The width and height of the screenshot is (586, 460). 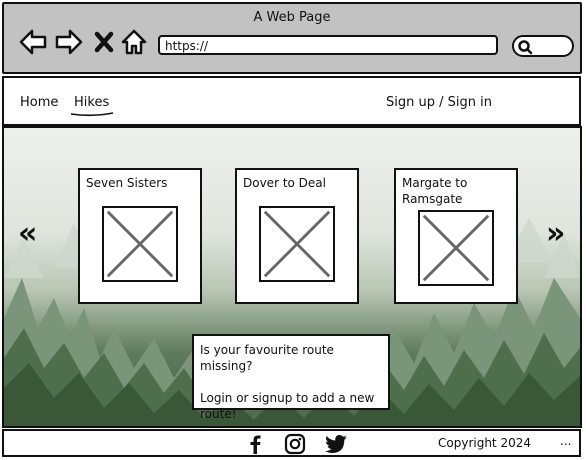 I want to click on route-card: Seven Sisters, so click(x=140, y=236).